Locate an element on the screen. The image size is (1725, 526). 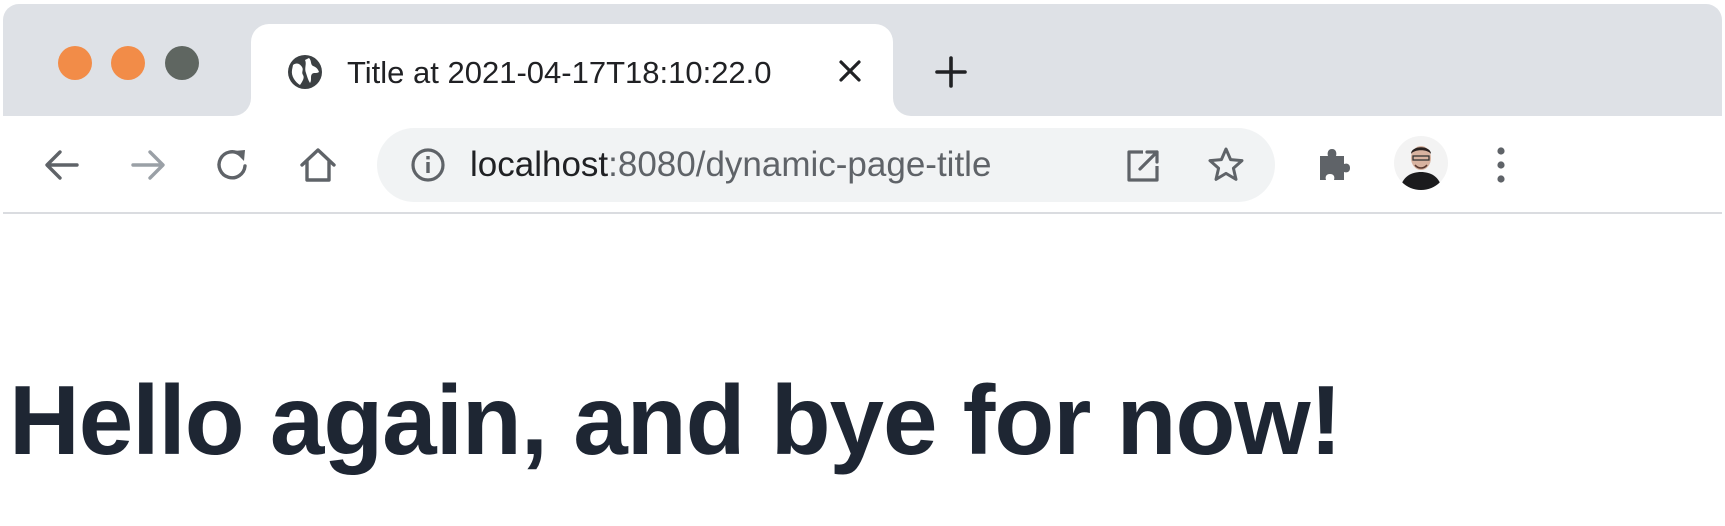
info-icon is located at coordinates (428, 165).